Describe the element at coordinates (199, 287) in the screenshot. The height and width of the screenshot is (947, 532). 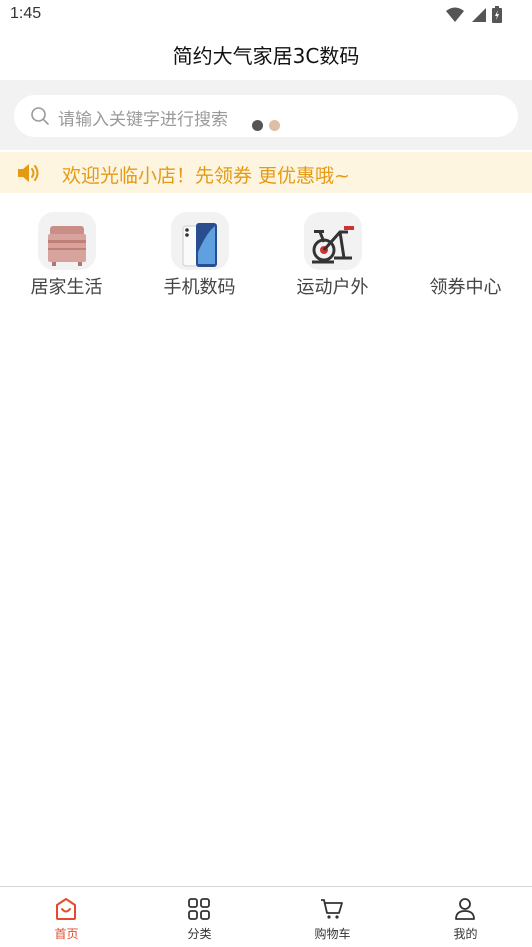
I see `category-label: 手机数码` at that location.